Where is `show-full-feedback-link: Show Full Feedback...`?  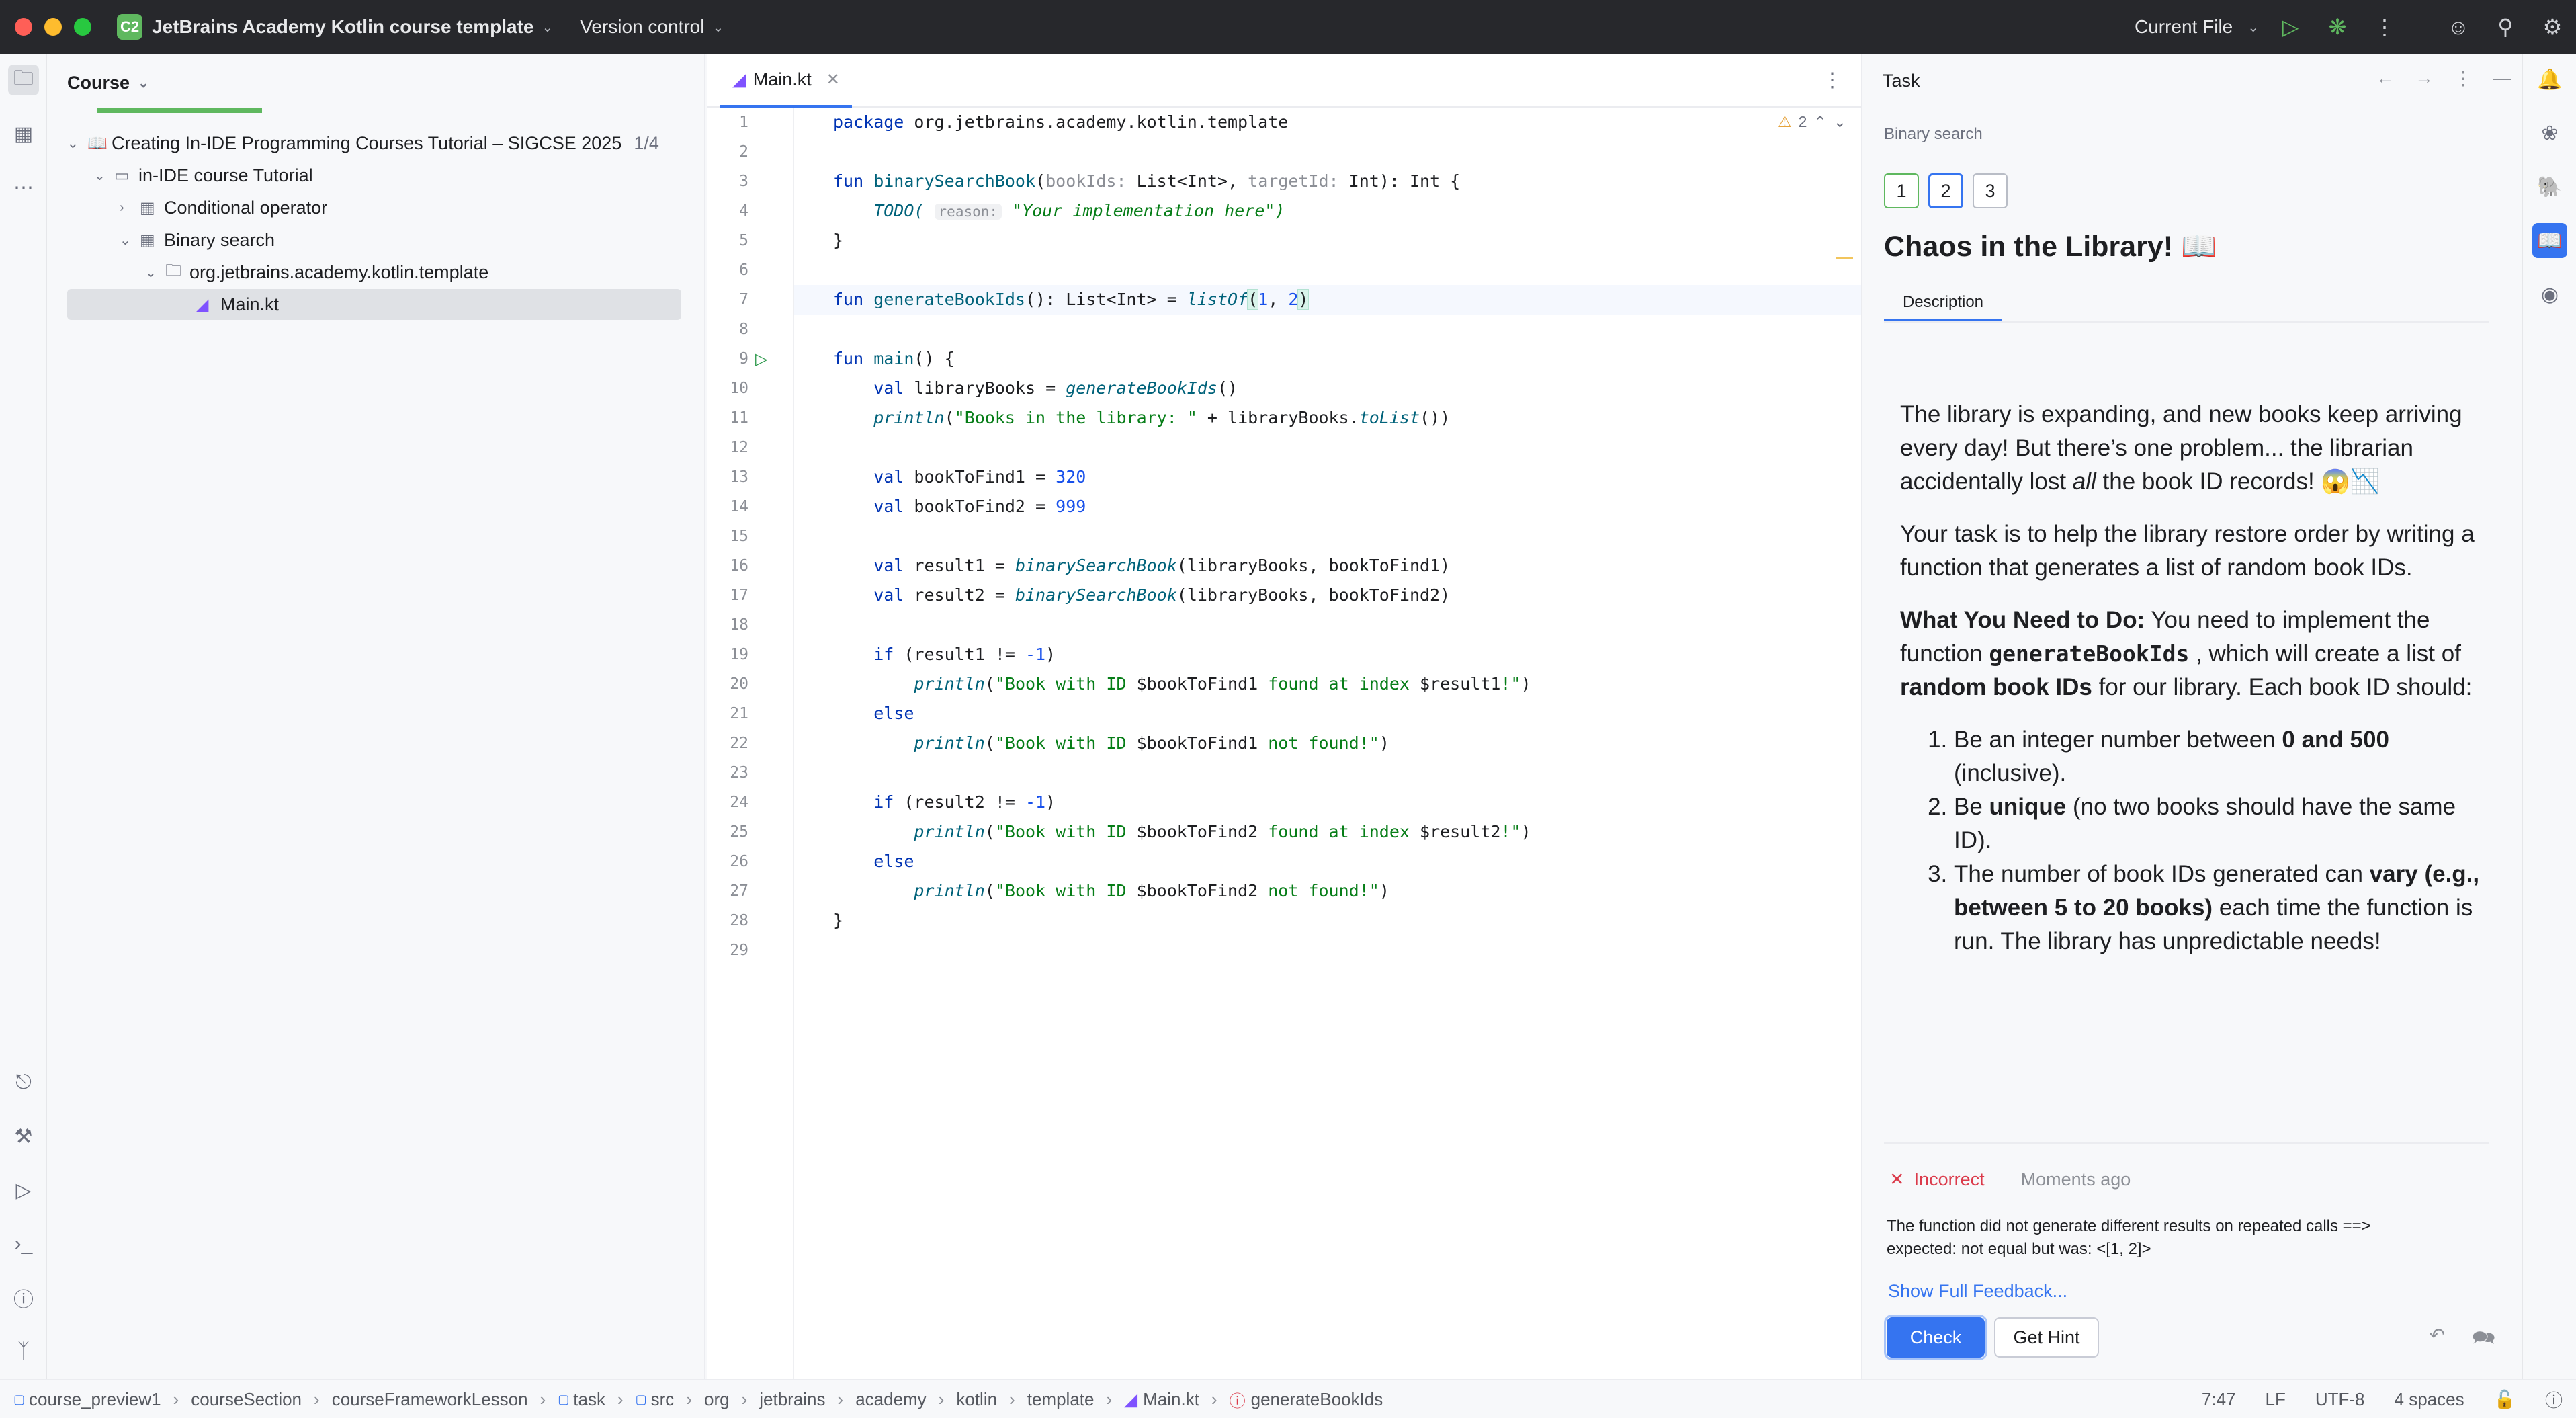
show-full-feedback-link: Show Full Feedback... is located at coordinates (1977, 1291).